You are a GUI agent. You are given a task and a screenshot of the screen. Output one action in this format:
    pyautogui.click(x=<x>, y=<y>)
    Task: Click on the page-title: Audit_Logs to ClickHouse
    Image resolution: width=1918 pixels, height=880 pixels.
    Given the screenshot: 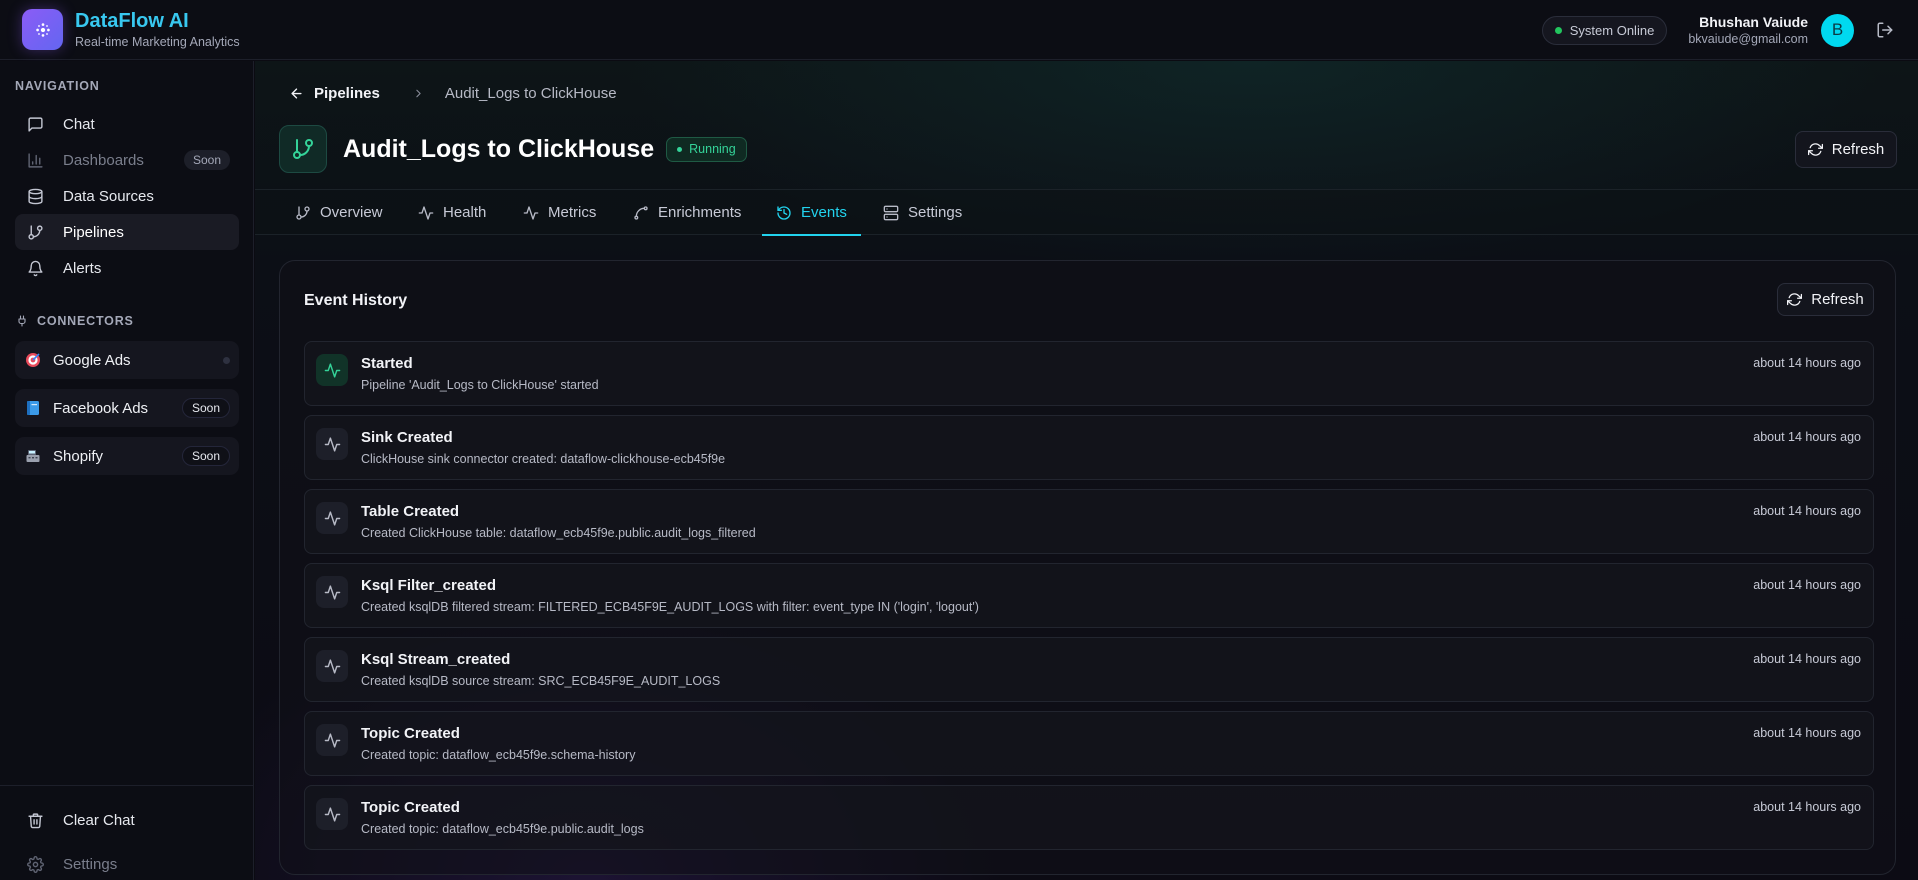 What is the action you would take?
    pyautogui.click(x=499, y=148)
    